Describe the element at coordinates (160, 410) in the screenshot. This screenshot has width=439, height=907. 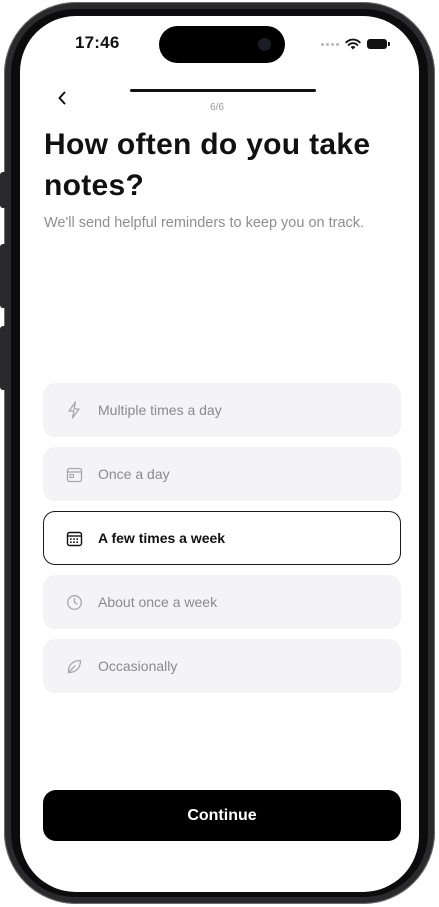
I see `option-label: Multiple times a day` at that location.